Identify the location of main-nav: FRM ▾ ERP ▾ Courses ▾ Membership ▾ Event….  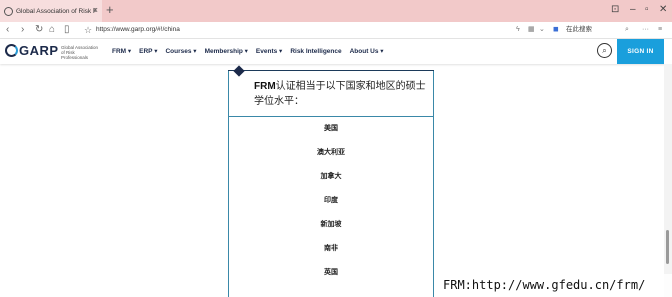
(248, 51).